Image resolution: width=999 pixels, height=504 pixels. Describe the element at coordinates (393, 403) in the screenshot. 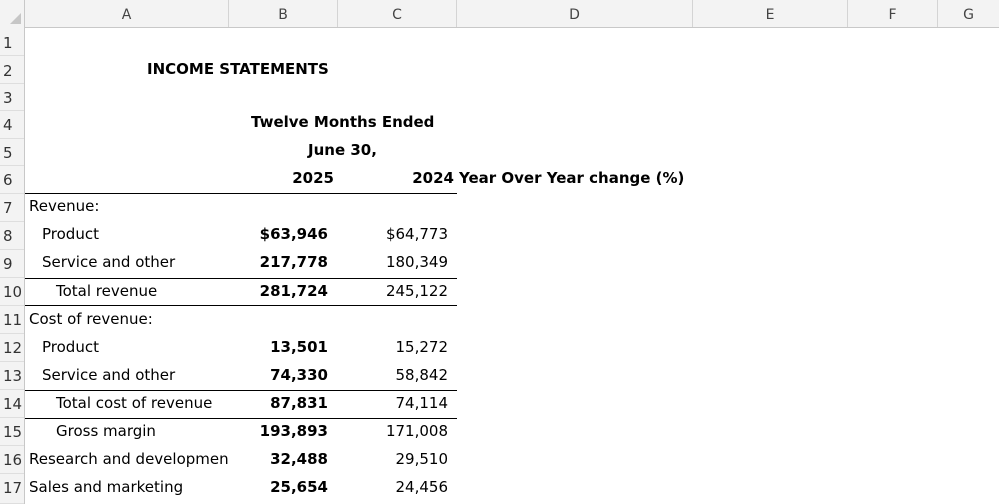

I see `value-prior: 74,114` at that location.